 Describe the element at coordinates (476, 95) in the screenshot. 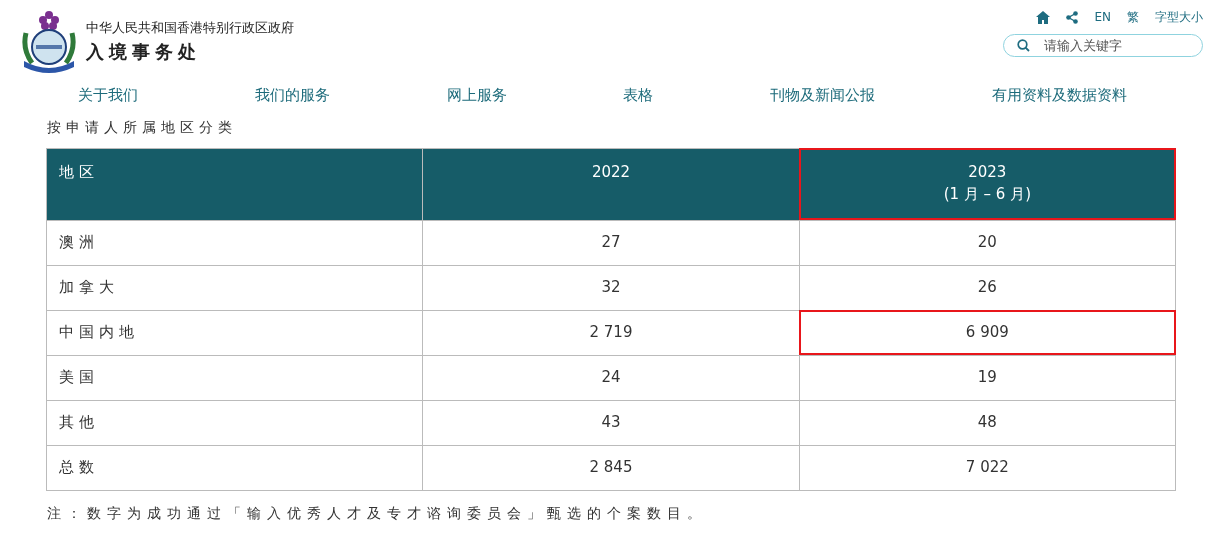

I see `nav-link: 网上服务` at that location.